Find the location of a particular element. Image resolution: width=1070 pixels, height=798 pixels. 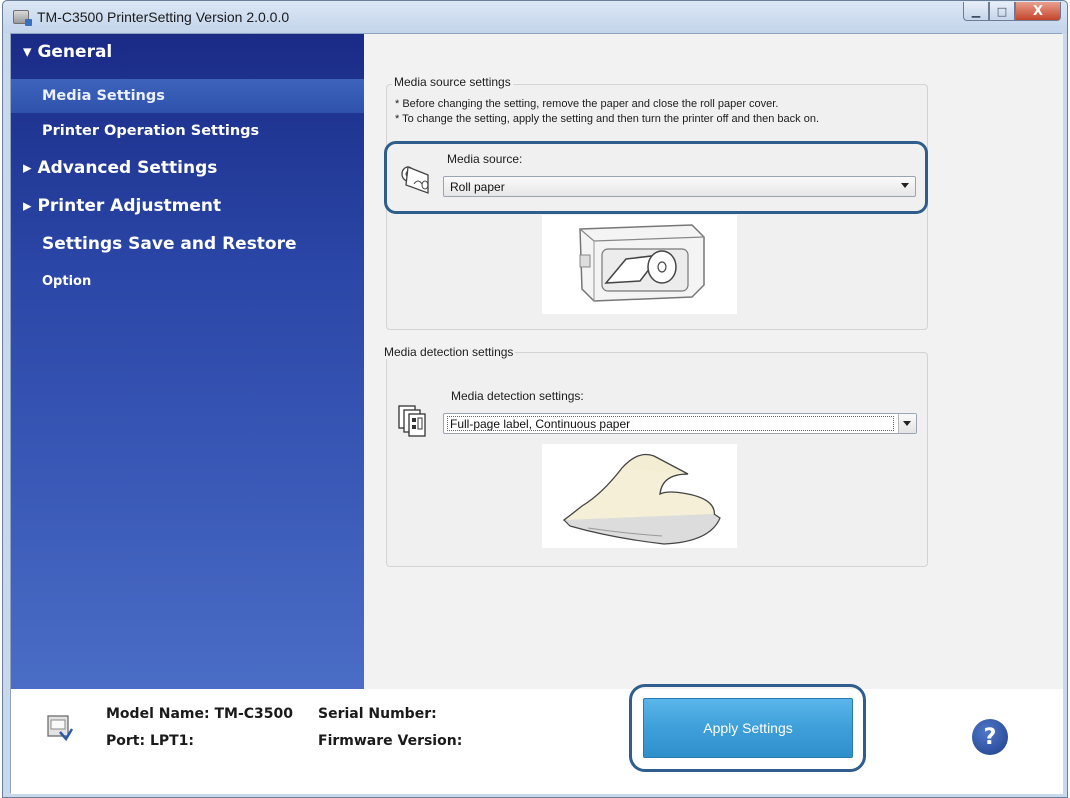

close-button: X is located at coordinates (1038, 11).